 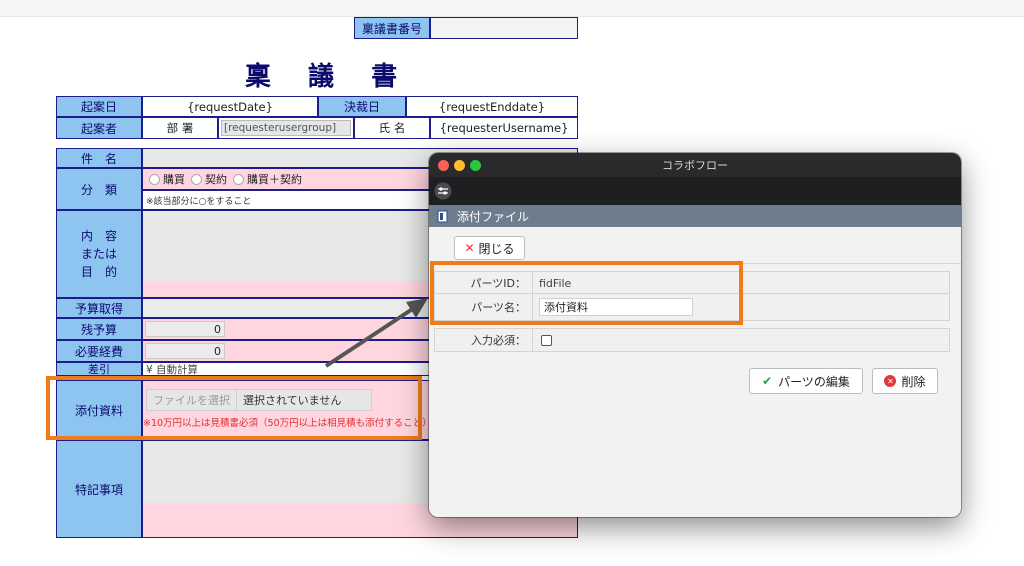 What do you see at coordinates (475, 165) in the screenshot?
I see `window-zoom-dot` at bounding box center [475, 165].